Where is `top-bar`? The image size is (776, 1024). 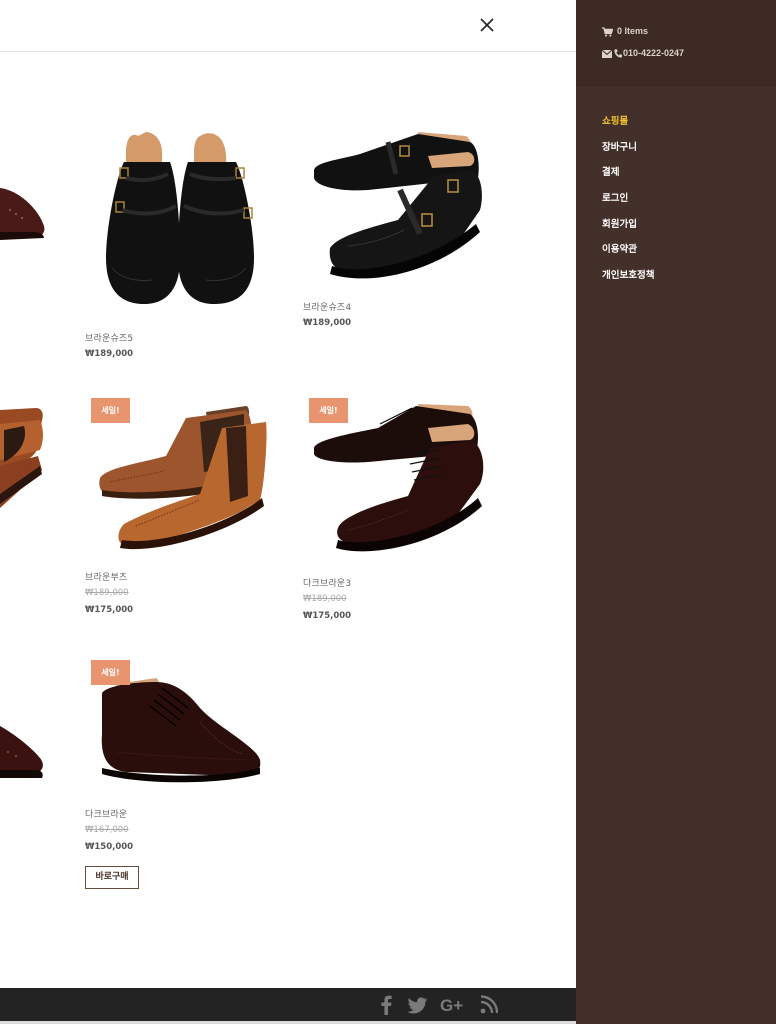 top-bar is located at coordinates (288, 26).